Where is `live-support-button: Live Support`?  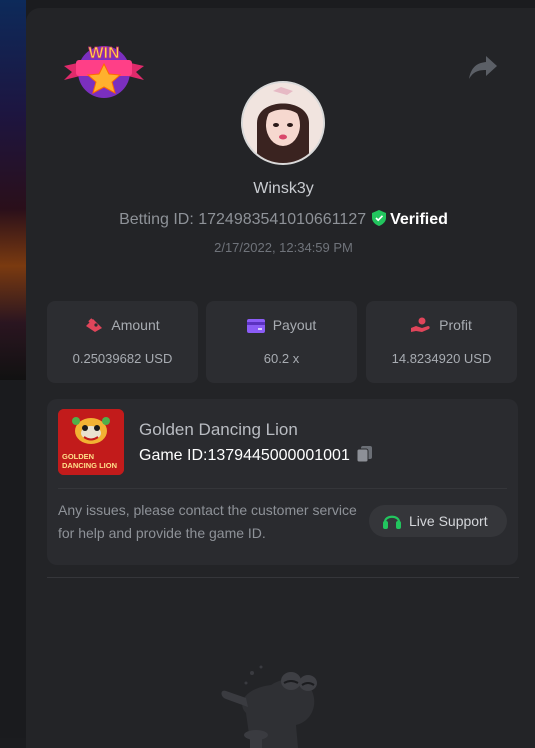
live-support-button: Live Support is located at coordinates (438, 521).